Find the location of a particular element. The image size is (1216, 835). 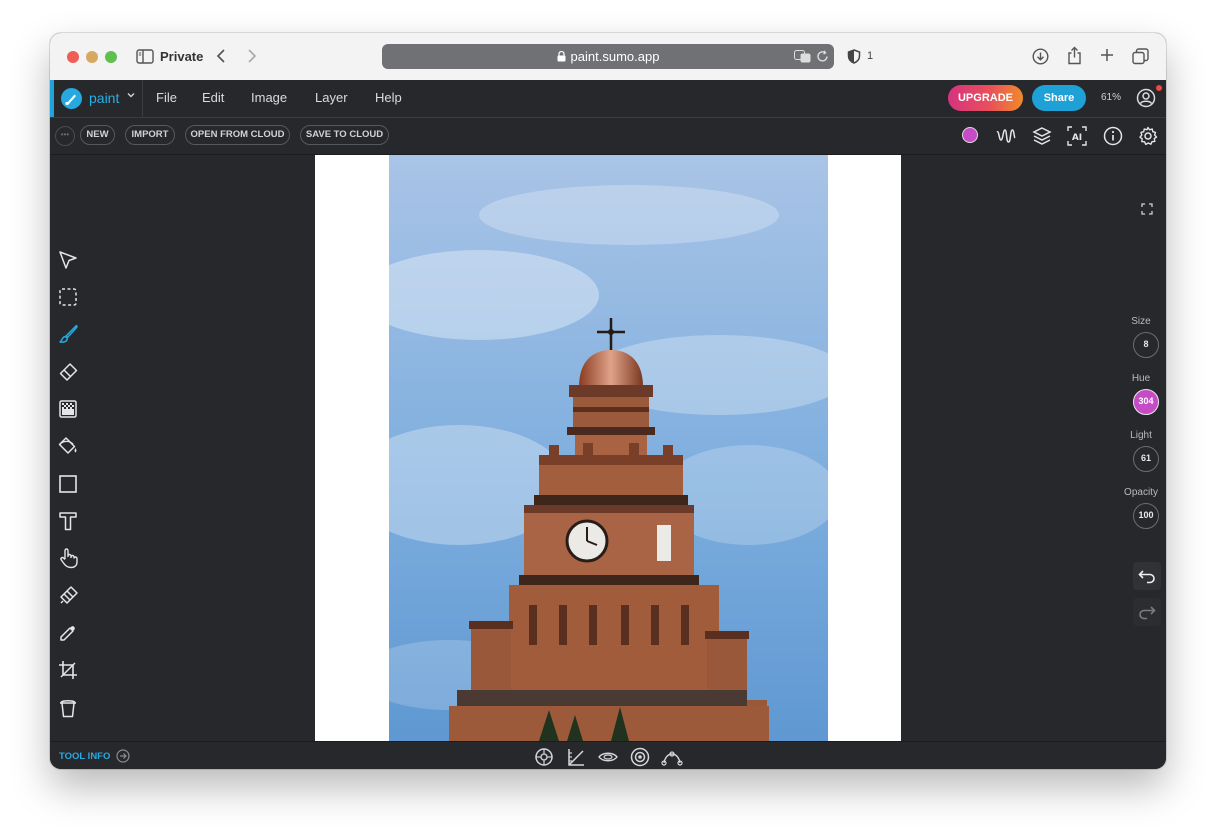

eraser-icon is located at coordinates (68, 372).